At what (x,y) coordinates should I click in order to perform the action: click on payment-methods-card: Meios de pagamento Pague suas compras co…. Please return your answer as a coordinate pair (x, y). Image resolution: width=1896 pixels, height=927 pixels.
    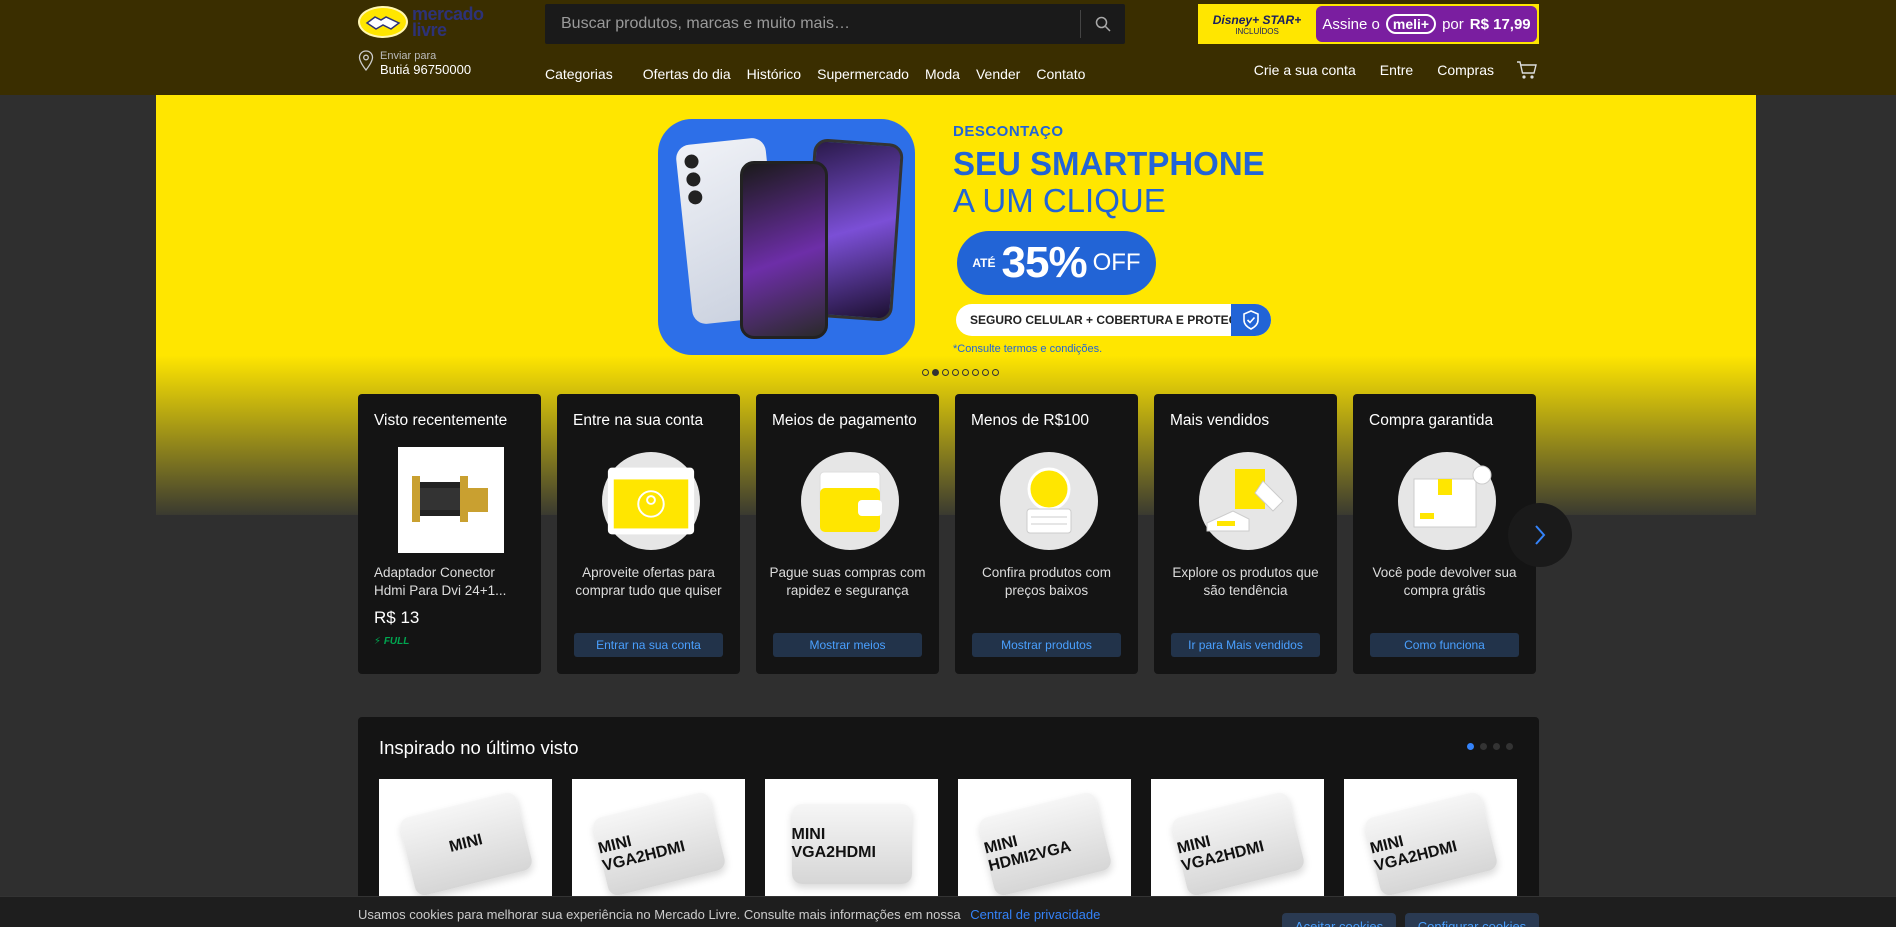
    Looking at the image, I should click on (847, 534).